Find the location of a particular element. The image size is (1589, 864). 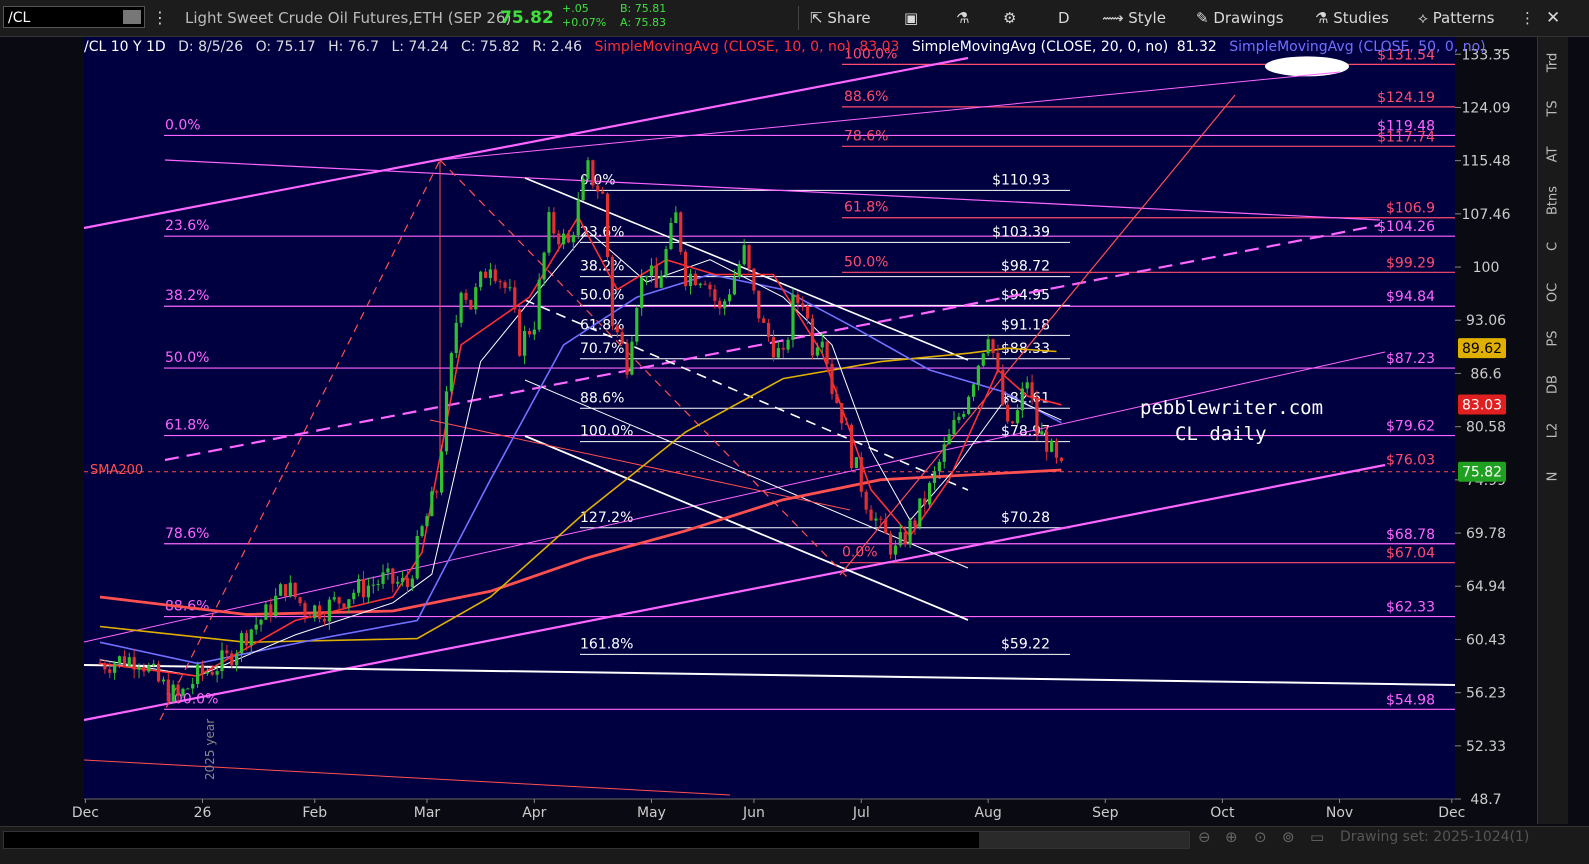

side-tab-oc: OC is located at coordinates (1553, 293).